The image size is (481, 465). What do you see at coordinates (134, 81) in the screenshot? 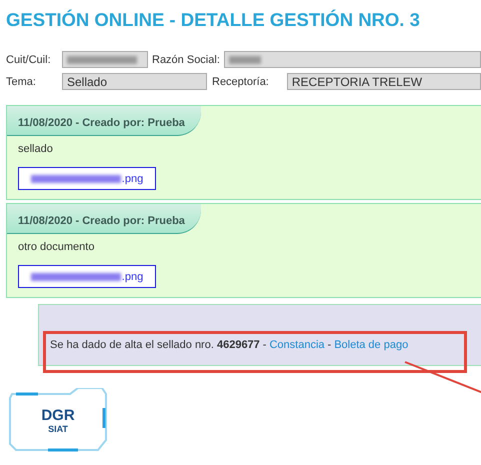
I see `input-field: Sellado` at bounding box center [134, 81].